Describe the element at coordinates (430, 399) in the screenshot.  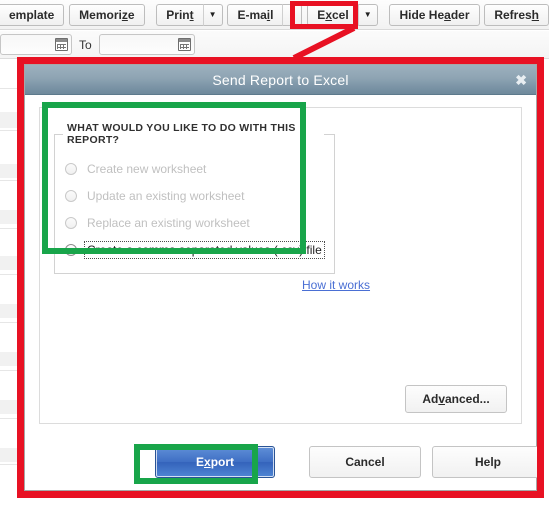
I see `advanced-prefix: Ad` at that location.